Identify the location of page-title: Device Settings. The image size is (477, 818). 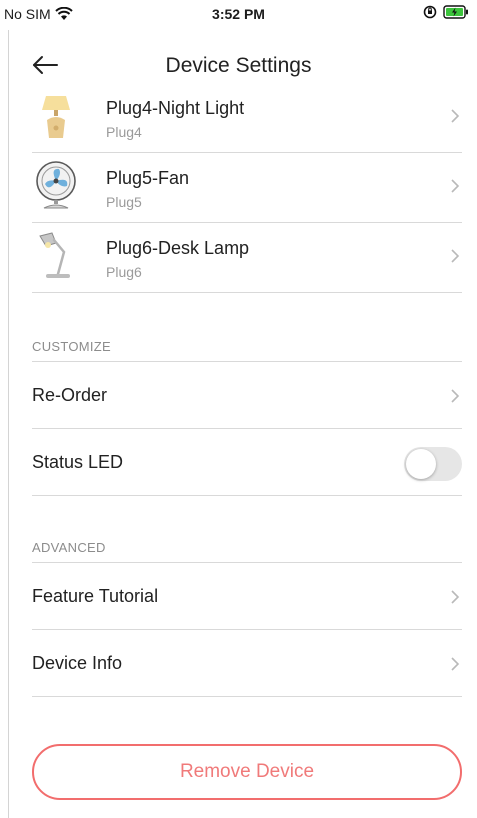
(238, 65).